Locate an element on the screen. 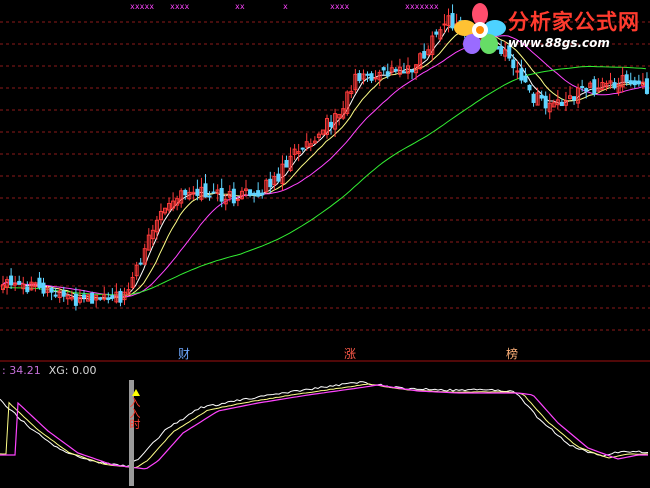  xg-label: XG: is located at coordinates (58, 370).